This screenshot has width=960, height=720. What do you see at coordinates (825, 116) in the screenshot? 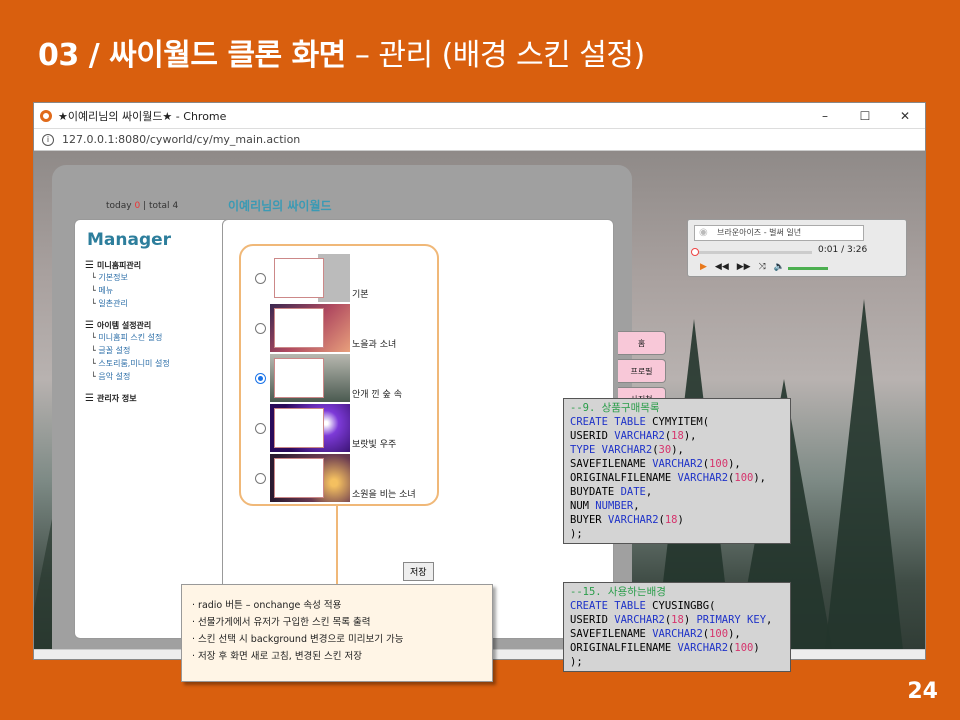
I see `minimize-button: –` at bounding box center [825, 116].